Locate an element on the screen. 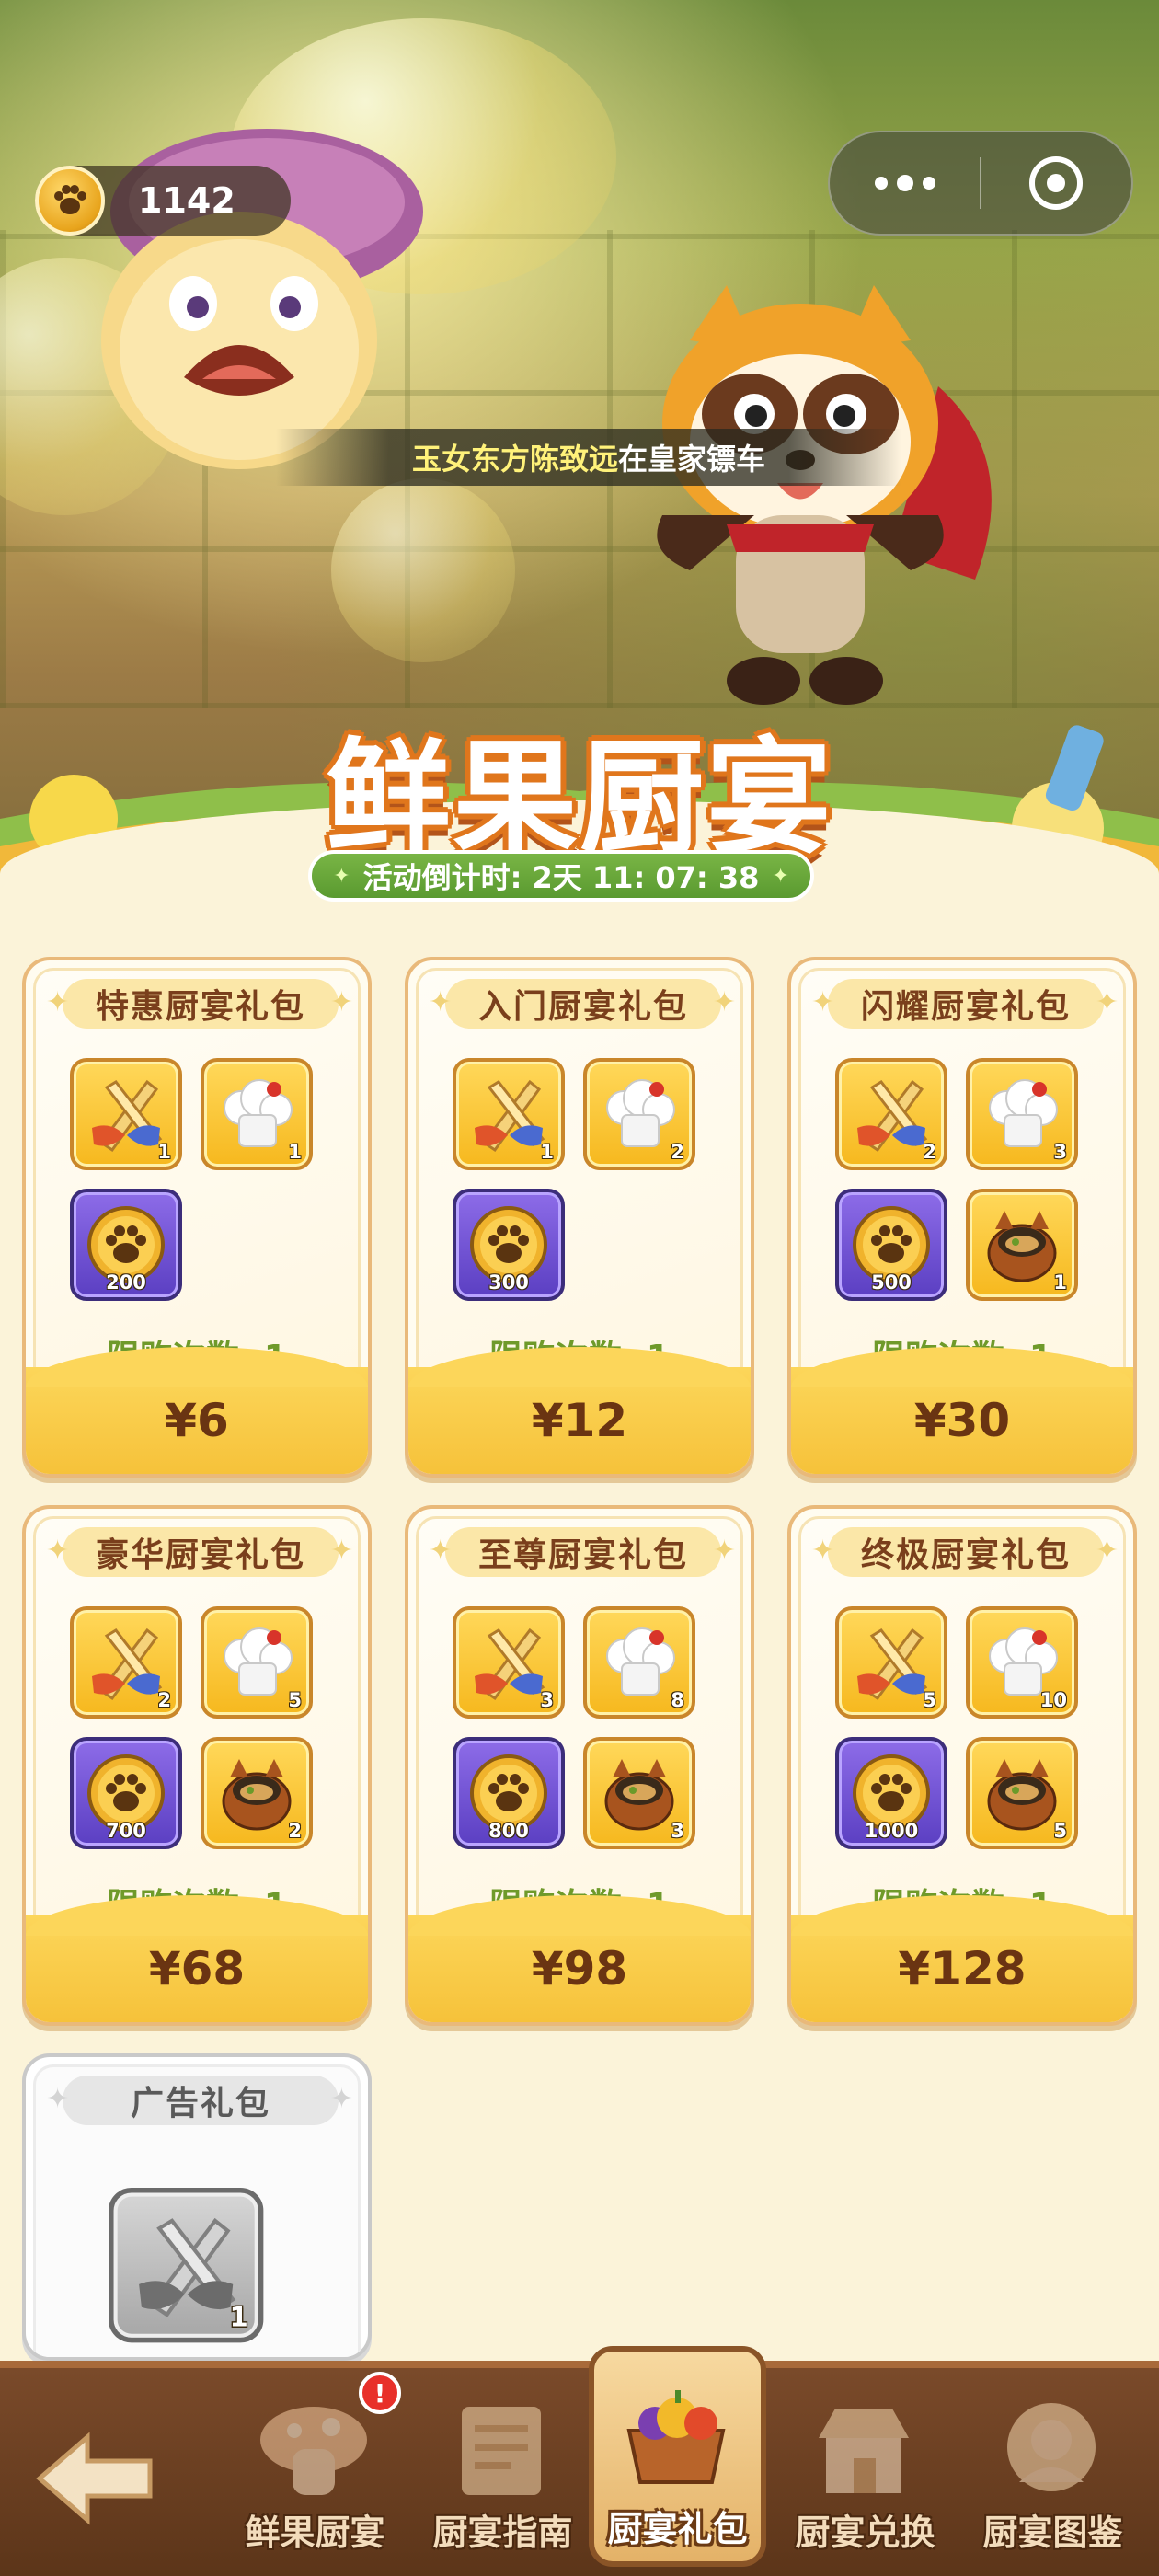 The width and height of the screenshot is (1159, 2576). reward-item-slot: 800 is located at coordinates (509, 1793).